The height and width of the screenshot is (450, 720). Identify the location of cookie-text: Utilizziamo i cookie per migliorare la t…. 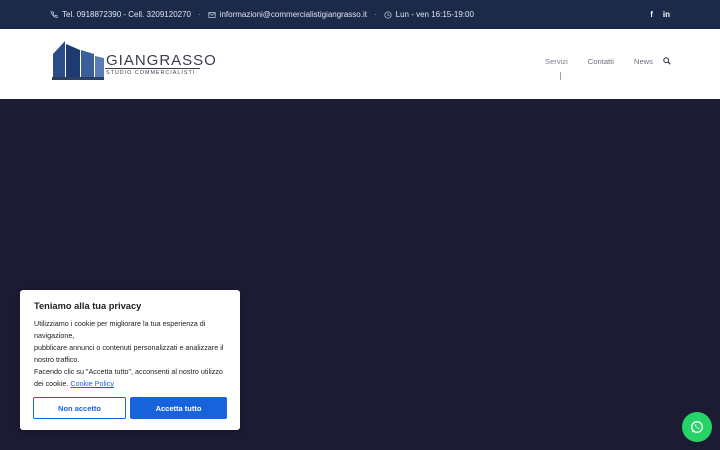
(132, 354).